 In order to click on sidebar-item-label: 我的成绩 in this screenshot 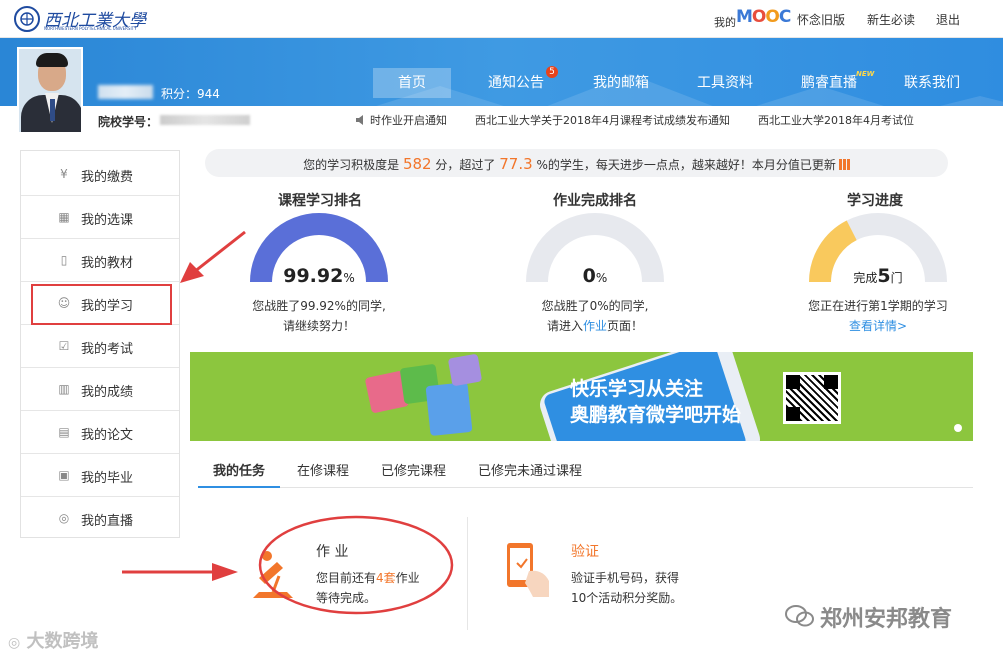, I will do `click(107, 392)`.